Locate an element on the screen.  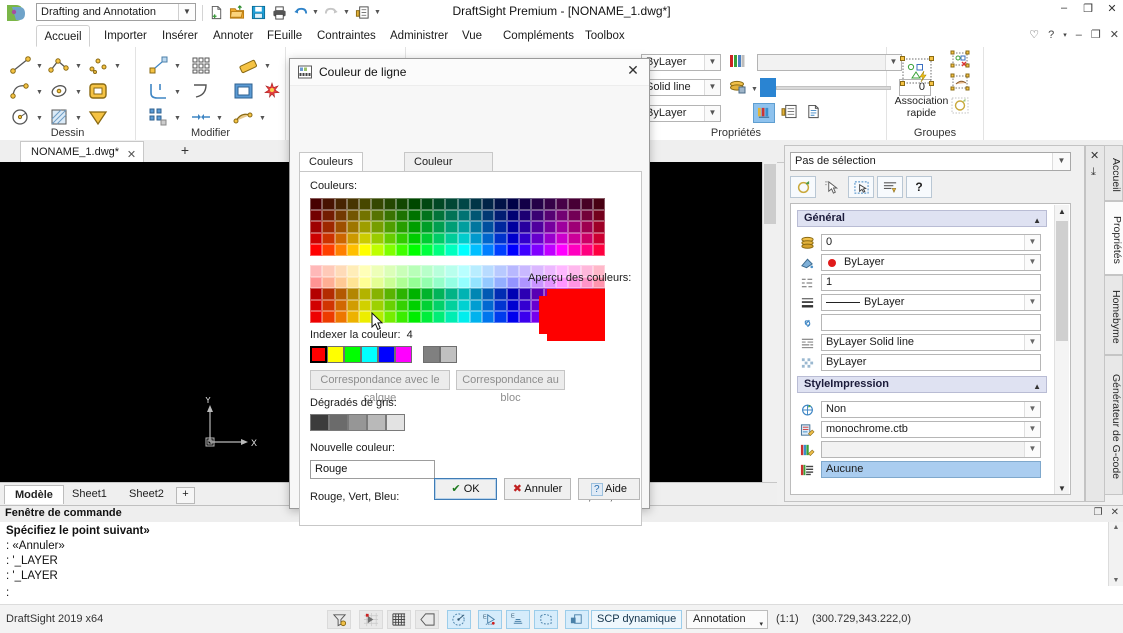
scroll-up-icon: ▲ is located at coordinates (1062, 211).